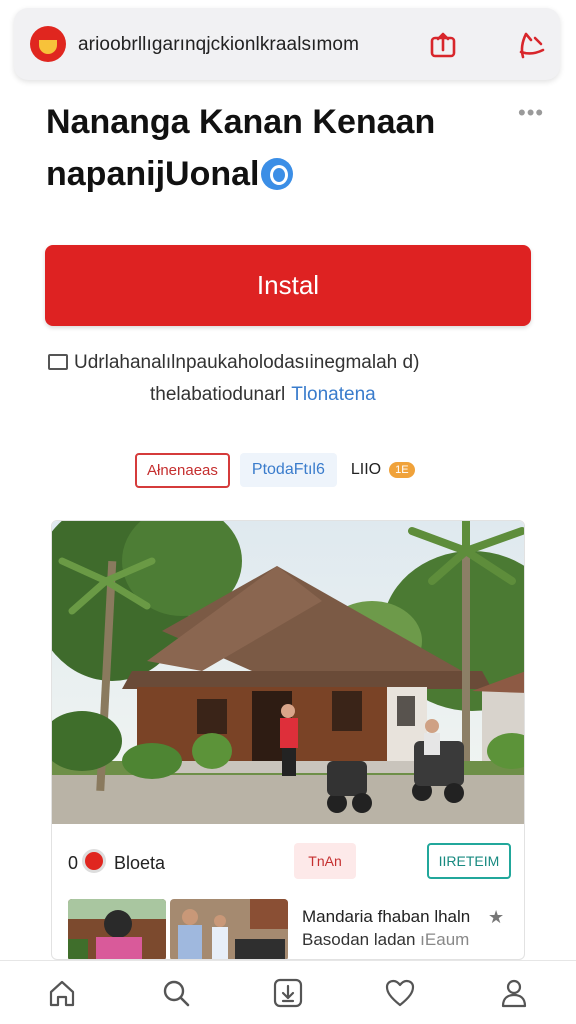 The height and width of the screenshot is (1024, 576). What do you see at coordinates (333, 394) in the screenshot?
I see `description-link: Tlonatena` at bounding box center [333, 394].